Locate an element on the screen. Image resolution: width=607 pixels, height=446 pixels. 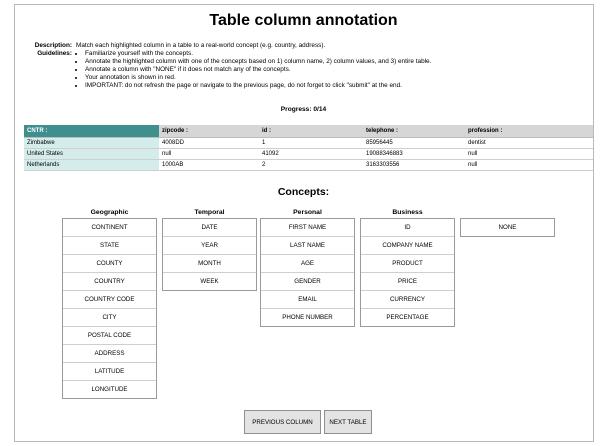
concept-option-email: EMAIL is located at coordinates (307, 300).